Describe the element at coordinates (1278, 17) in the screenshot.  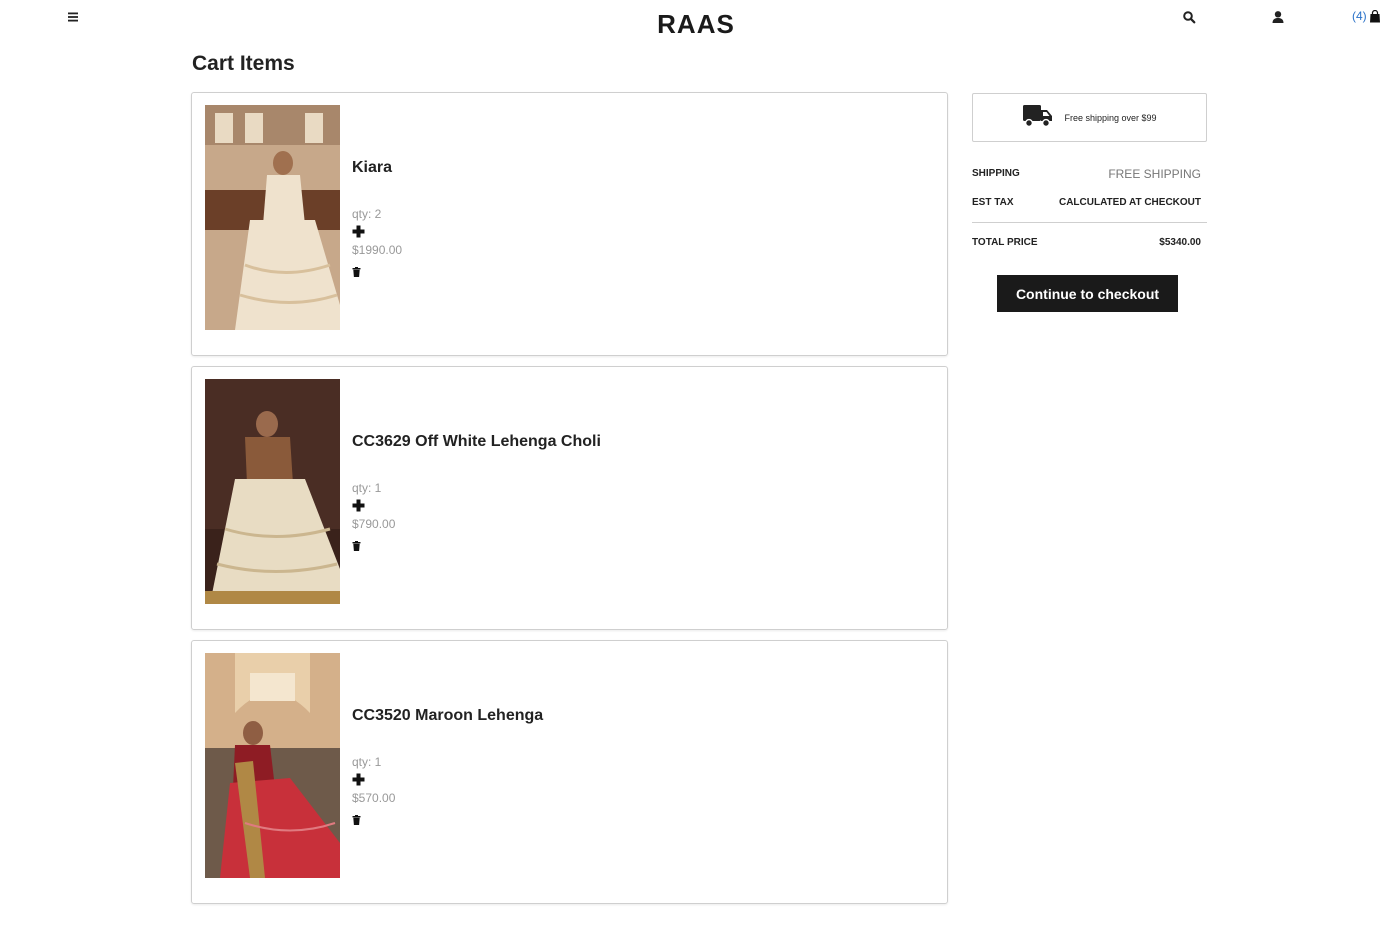
I see `user-icon` at that location.